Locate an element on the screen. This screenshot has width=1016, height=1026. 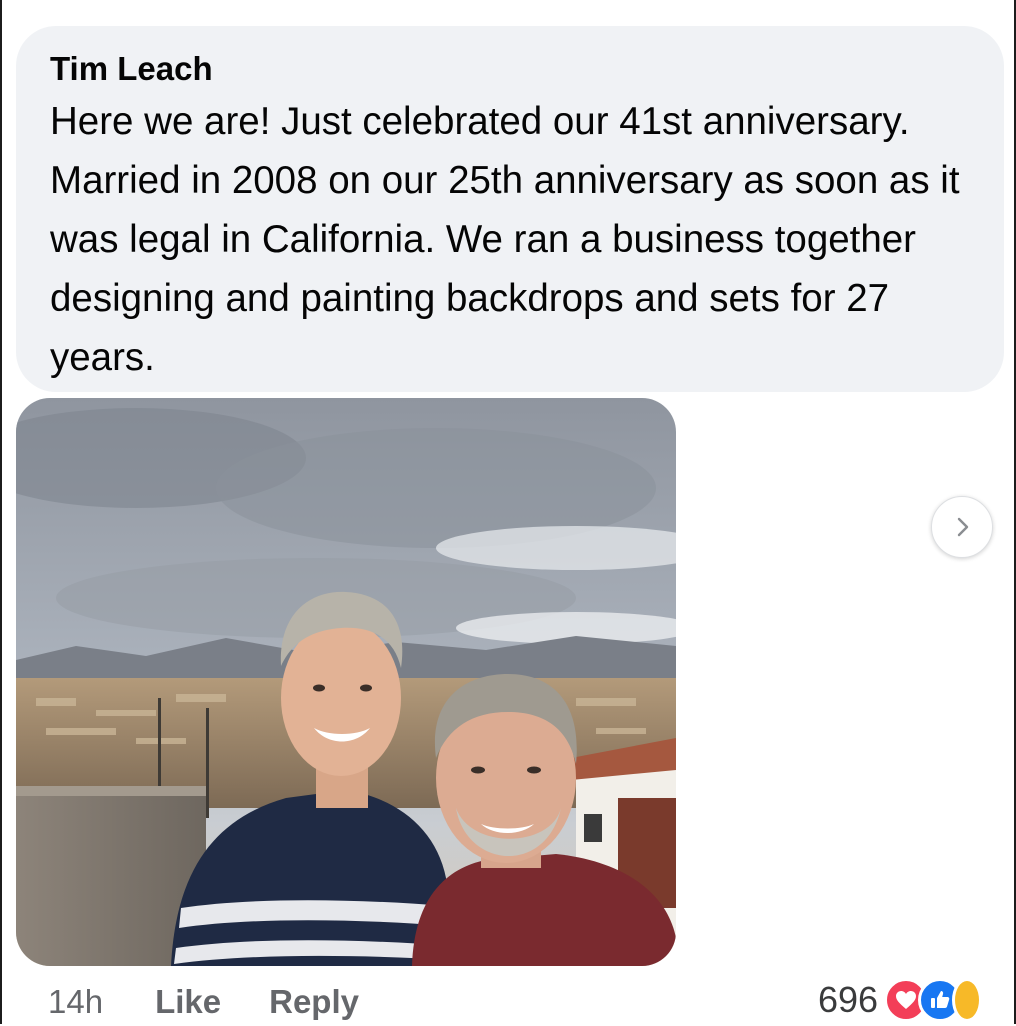
comment-timestamp: 14h is located at coordinates (75, 1002).